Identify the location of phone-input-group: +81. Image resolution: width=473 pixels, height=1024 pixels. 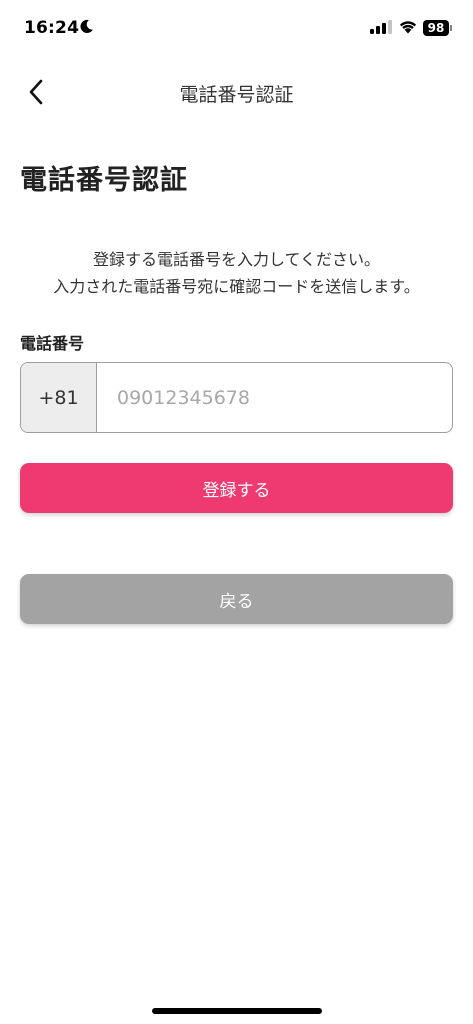
(236, 397).